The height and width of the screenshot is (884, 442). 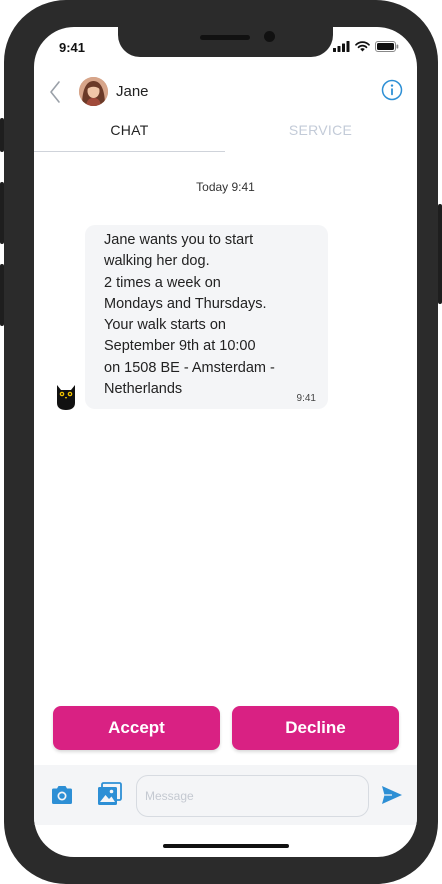 I want to click on message-line: walking her dog., so click(x=157, y=261).